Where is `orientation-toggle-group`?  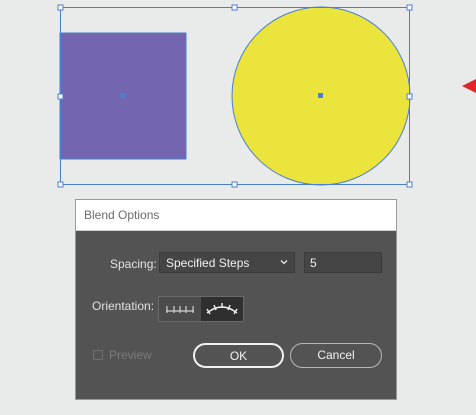
orientation-toggle-group is located at coordinates (201, 309).